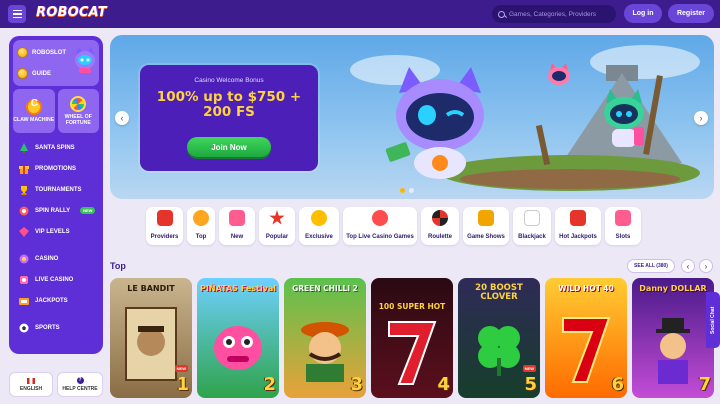 Image resolution: width=720 pixels, height=404 pixels. Describe the element at coordinates (319, 218) in the screenshot. I see `exclusive-coin-icon` at that location.